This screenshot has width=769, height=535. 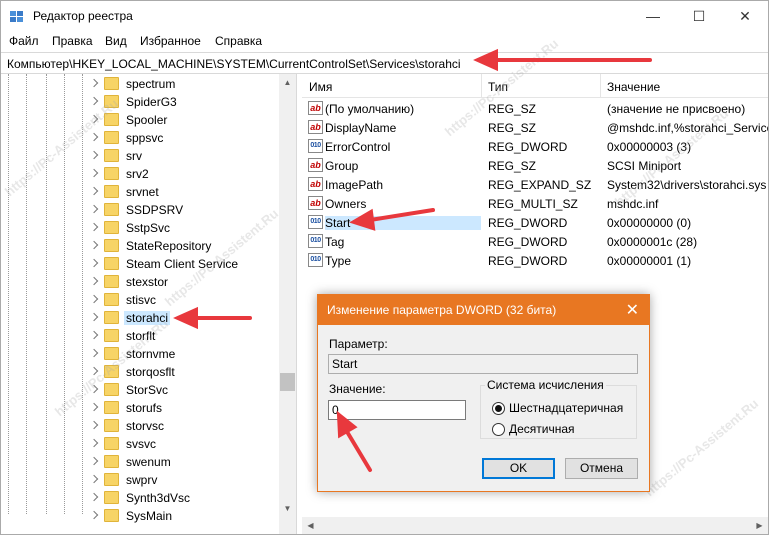 I want to click on menu-help: Справка, so click(x=238, y=41).